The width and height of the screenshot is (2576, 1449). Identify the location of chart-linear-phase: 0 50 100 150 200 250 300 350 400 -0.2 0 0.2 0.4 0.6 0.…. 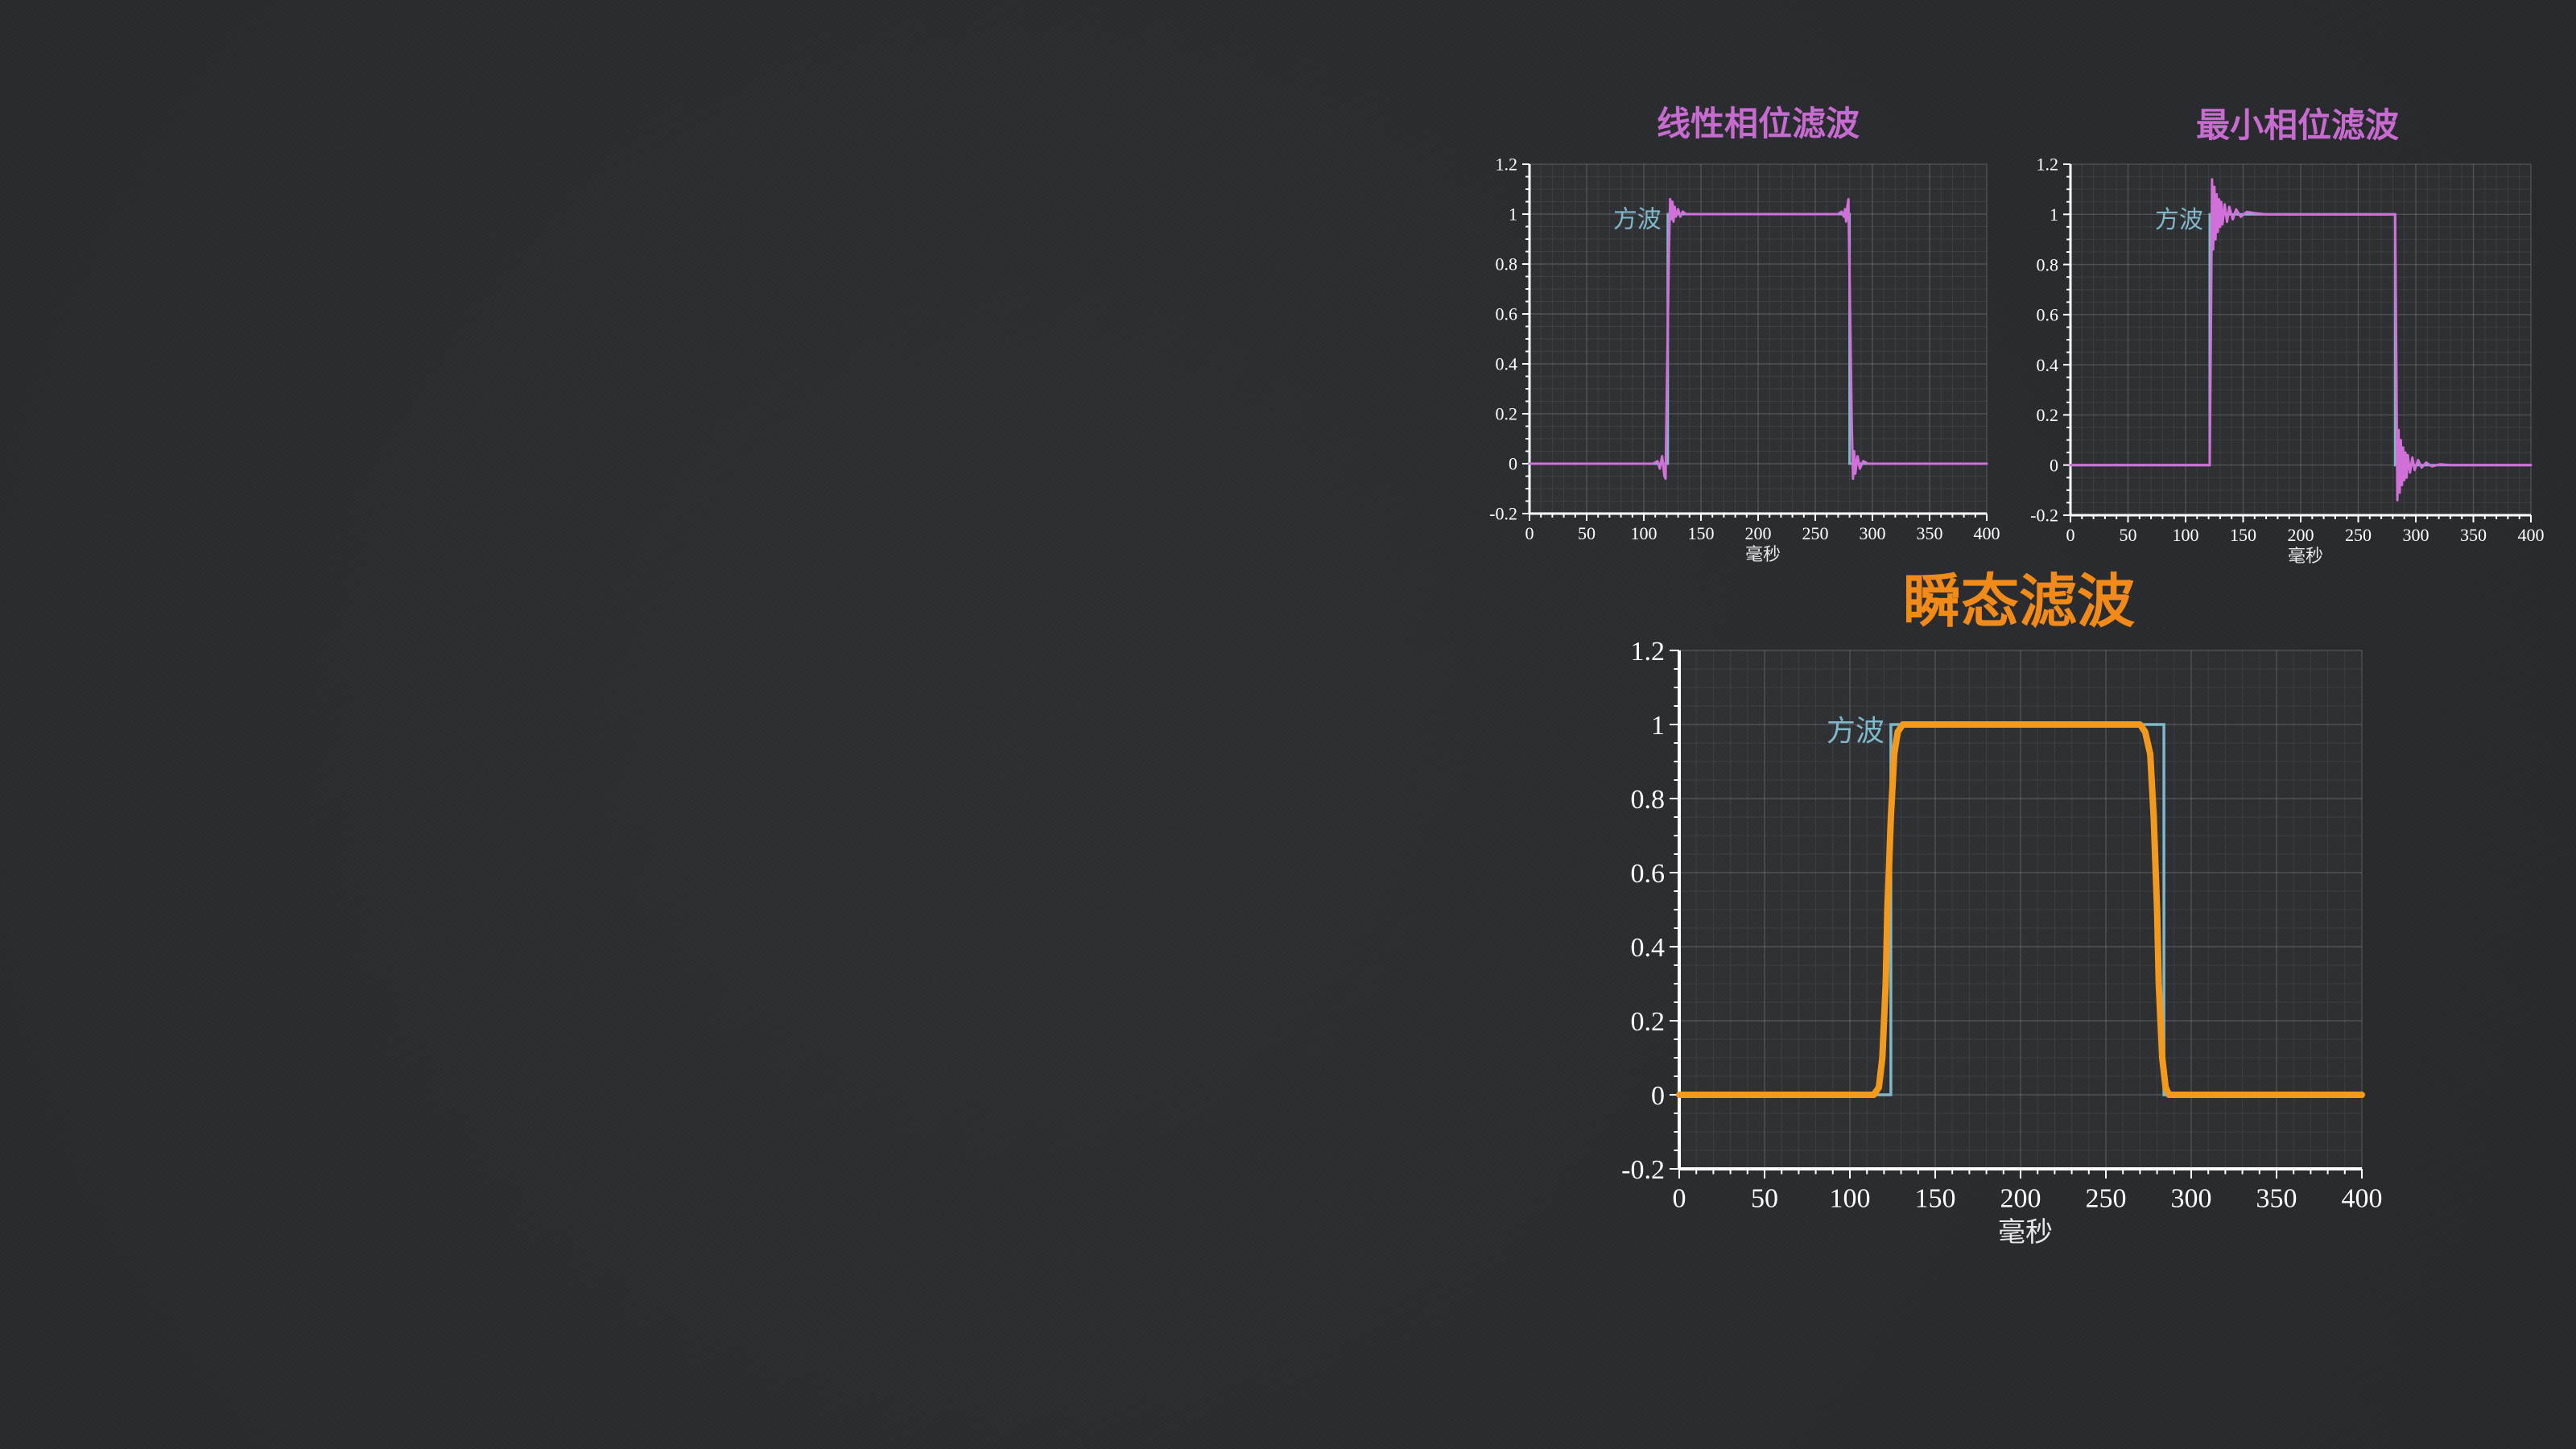
(1744, 334).